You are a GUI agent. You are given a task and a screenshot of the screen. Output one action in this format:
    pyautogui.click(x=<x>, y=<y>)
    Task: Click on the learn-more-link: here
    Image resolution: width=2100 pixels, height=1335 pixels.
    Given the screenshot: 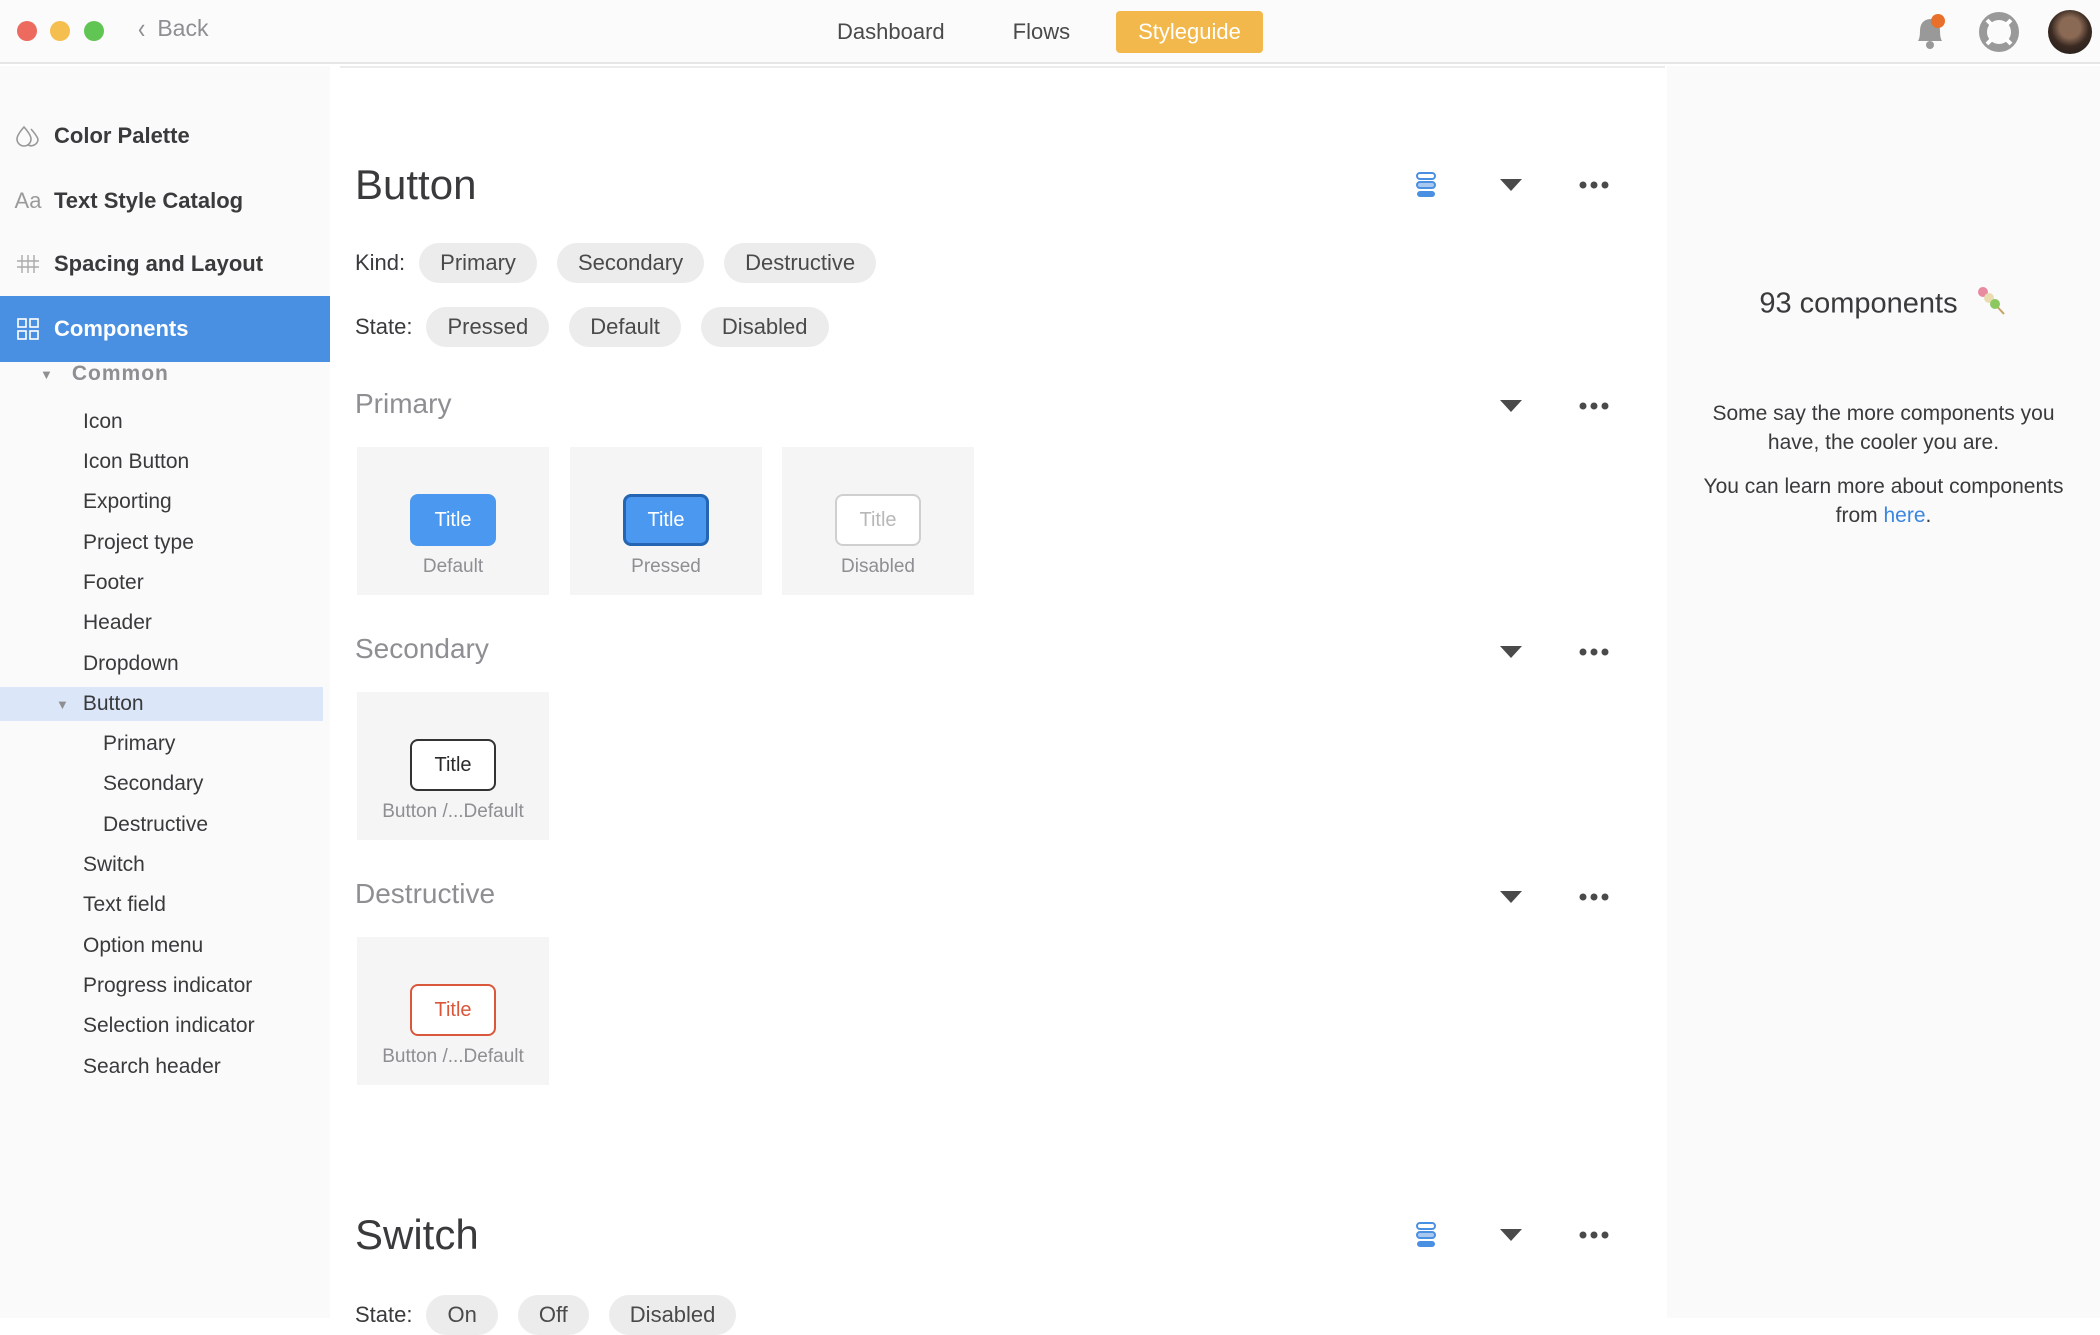 What is the action you would take?
    pyautogui.click(x=1904, y=515)
    